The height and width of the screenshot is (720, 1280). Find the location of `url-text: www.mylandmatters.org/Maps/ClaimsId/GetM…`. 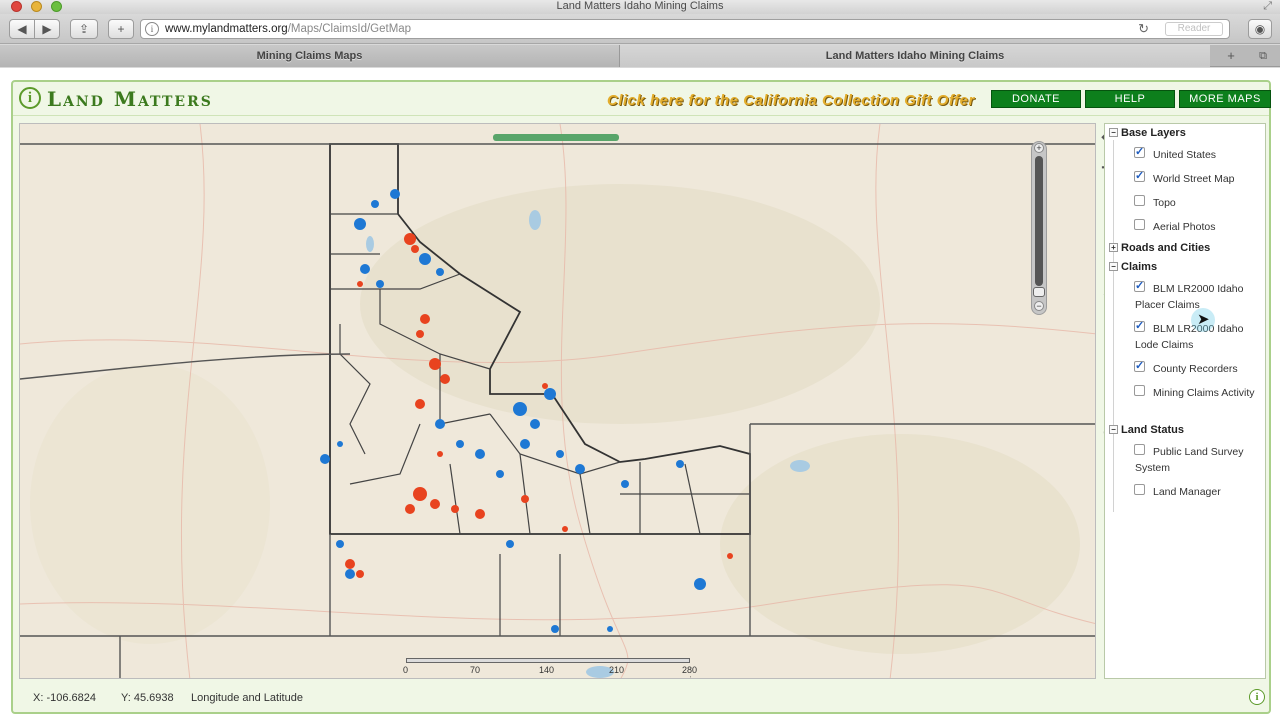

url-text: www.mylandmatters.org/Maps/ClaimsId/GetM… is located at coordinates (288, 29).